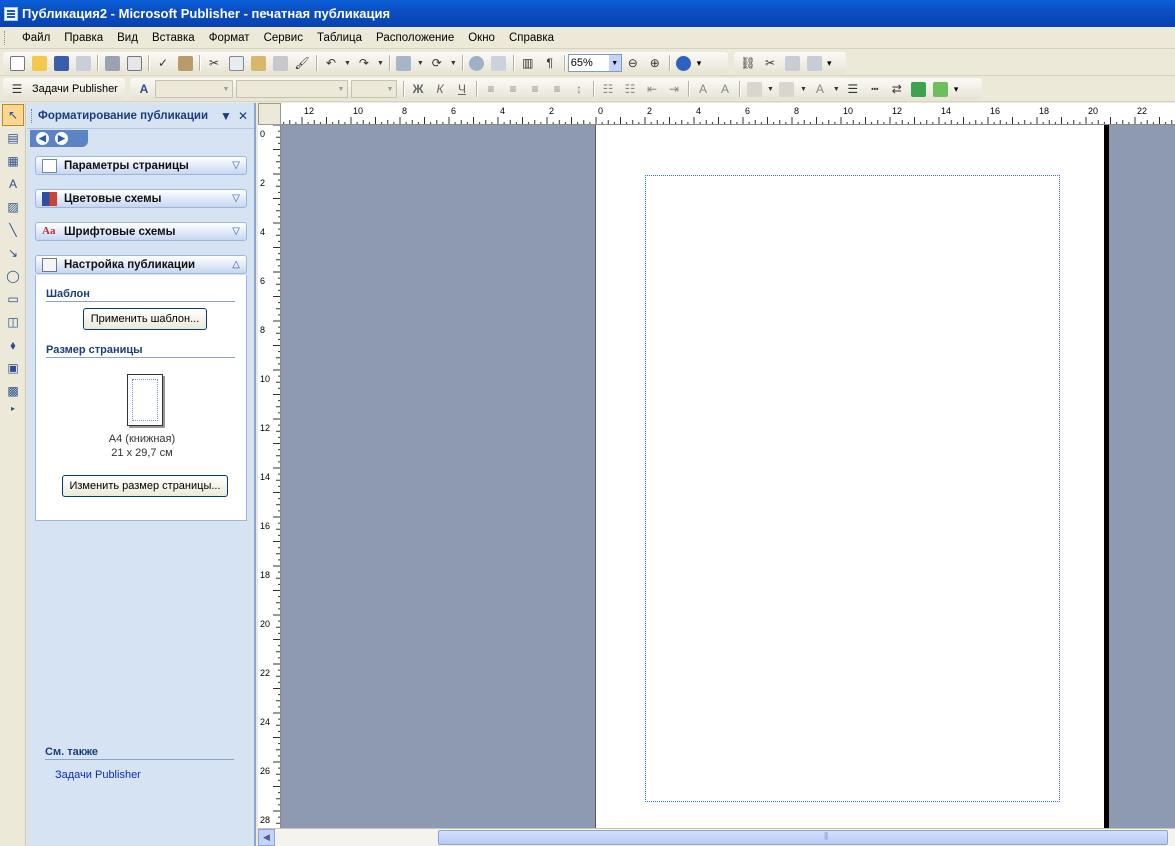 Image resolution: width=1175 pixels, height=846 pixels. What do you see at coordinates (941, 89) in the screenshot?
I see `3d-style-icon` at bounding box center [941, 89].